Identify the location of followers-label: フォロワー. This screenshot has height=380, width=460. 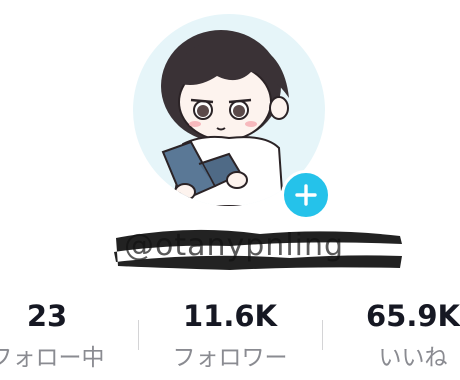
(230, 358).